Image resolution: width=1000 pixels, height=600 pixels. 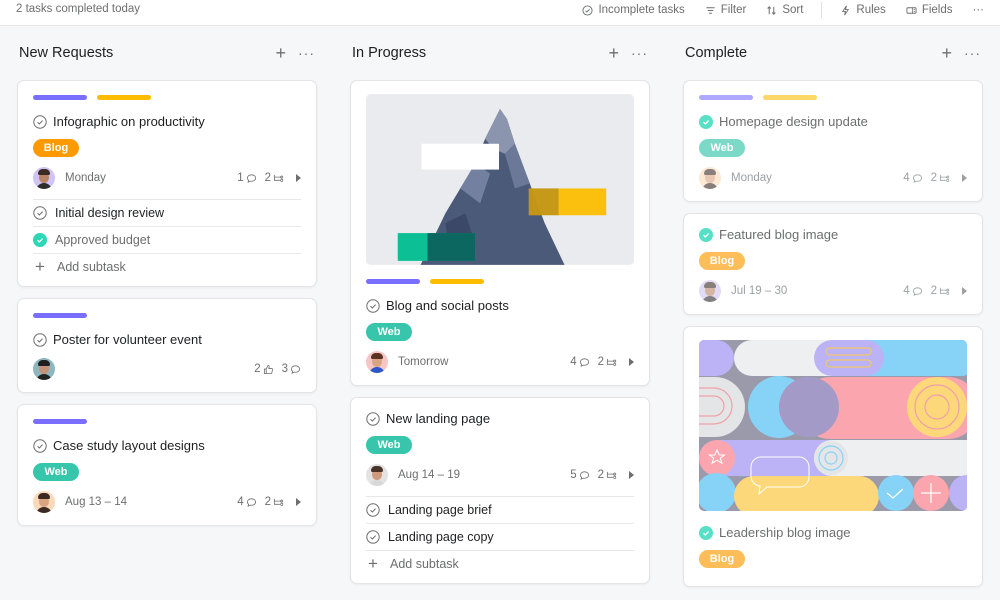 I want to click on subtask-item: Landing page copy, so click(x=500, y=537).